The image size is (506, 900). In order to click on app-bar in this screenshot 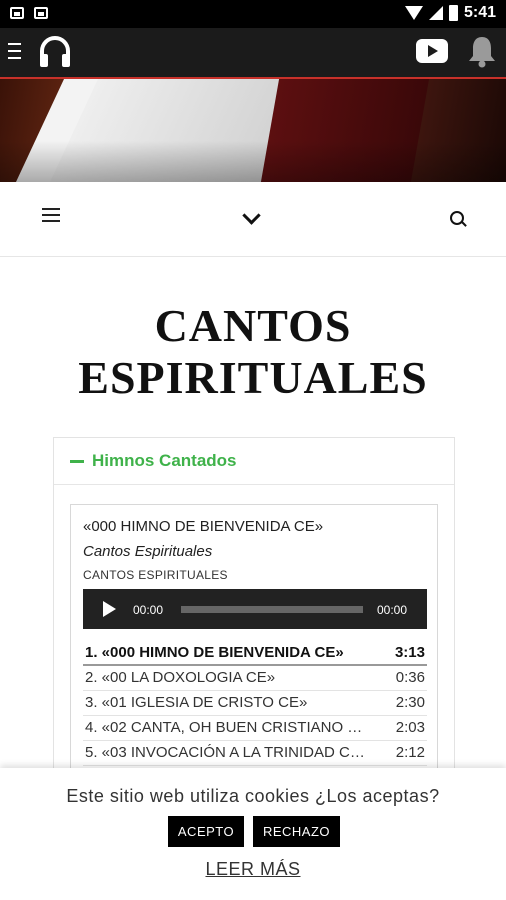, I will do `click(253, 52)`.